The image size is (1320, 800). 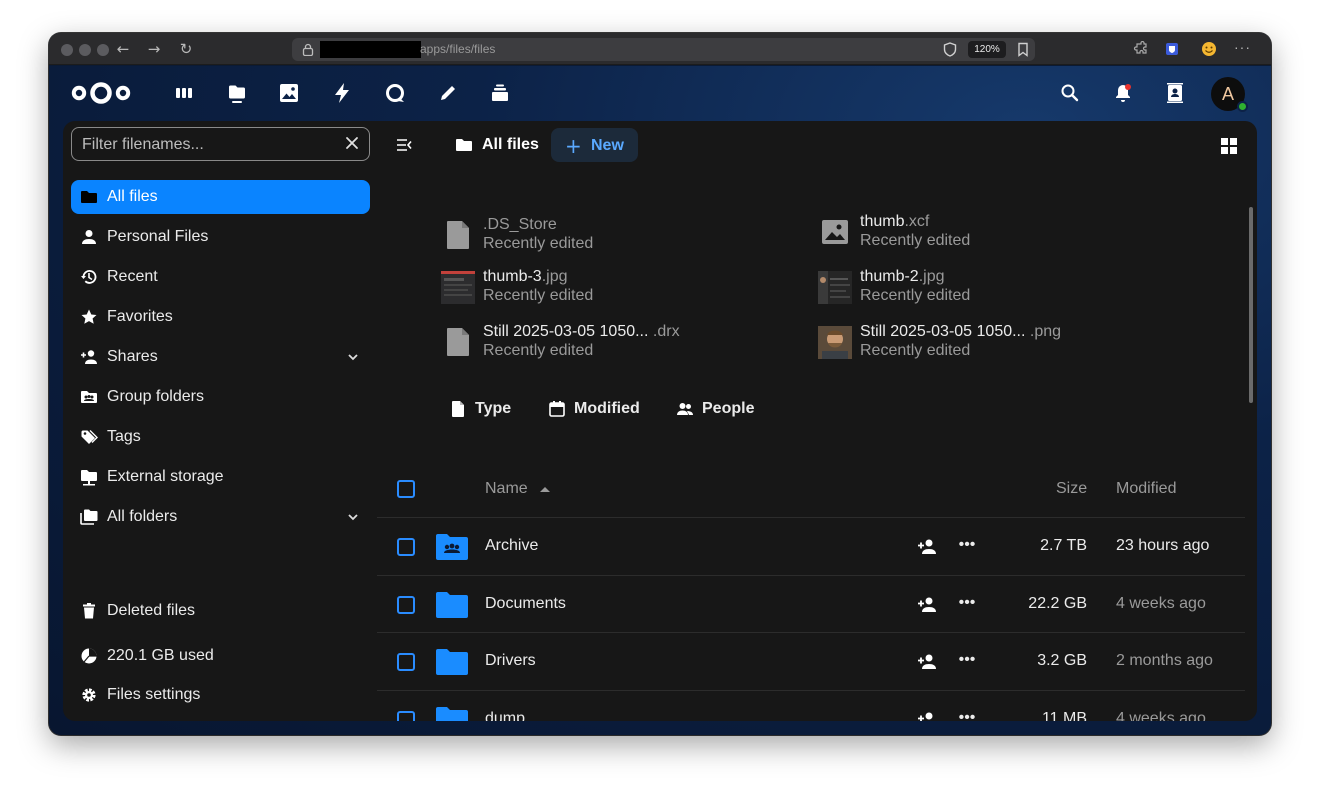 What do you see at coordinates (220, 357) in the screenshot?
I see `sidebar-item-shares: Shares` at bounding box center [220, 357].